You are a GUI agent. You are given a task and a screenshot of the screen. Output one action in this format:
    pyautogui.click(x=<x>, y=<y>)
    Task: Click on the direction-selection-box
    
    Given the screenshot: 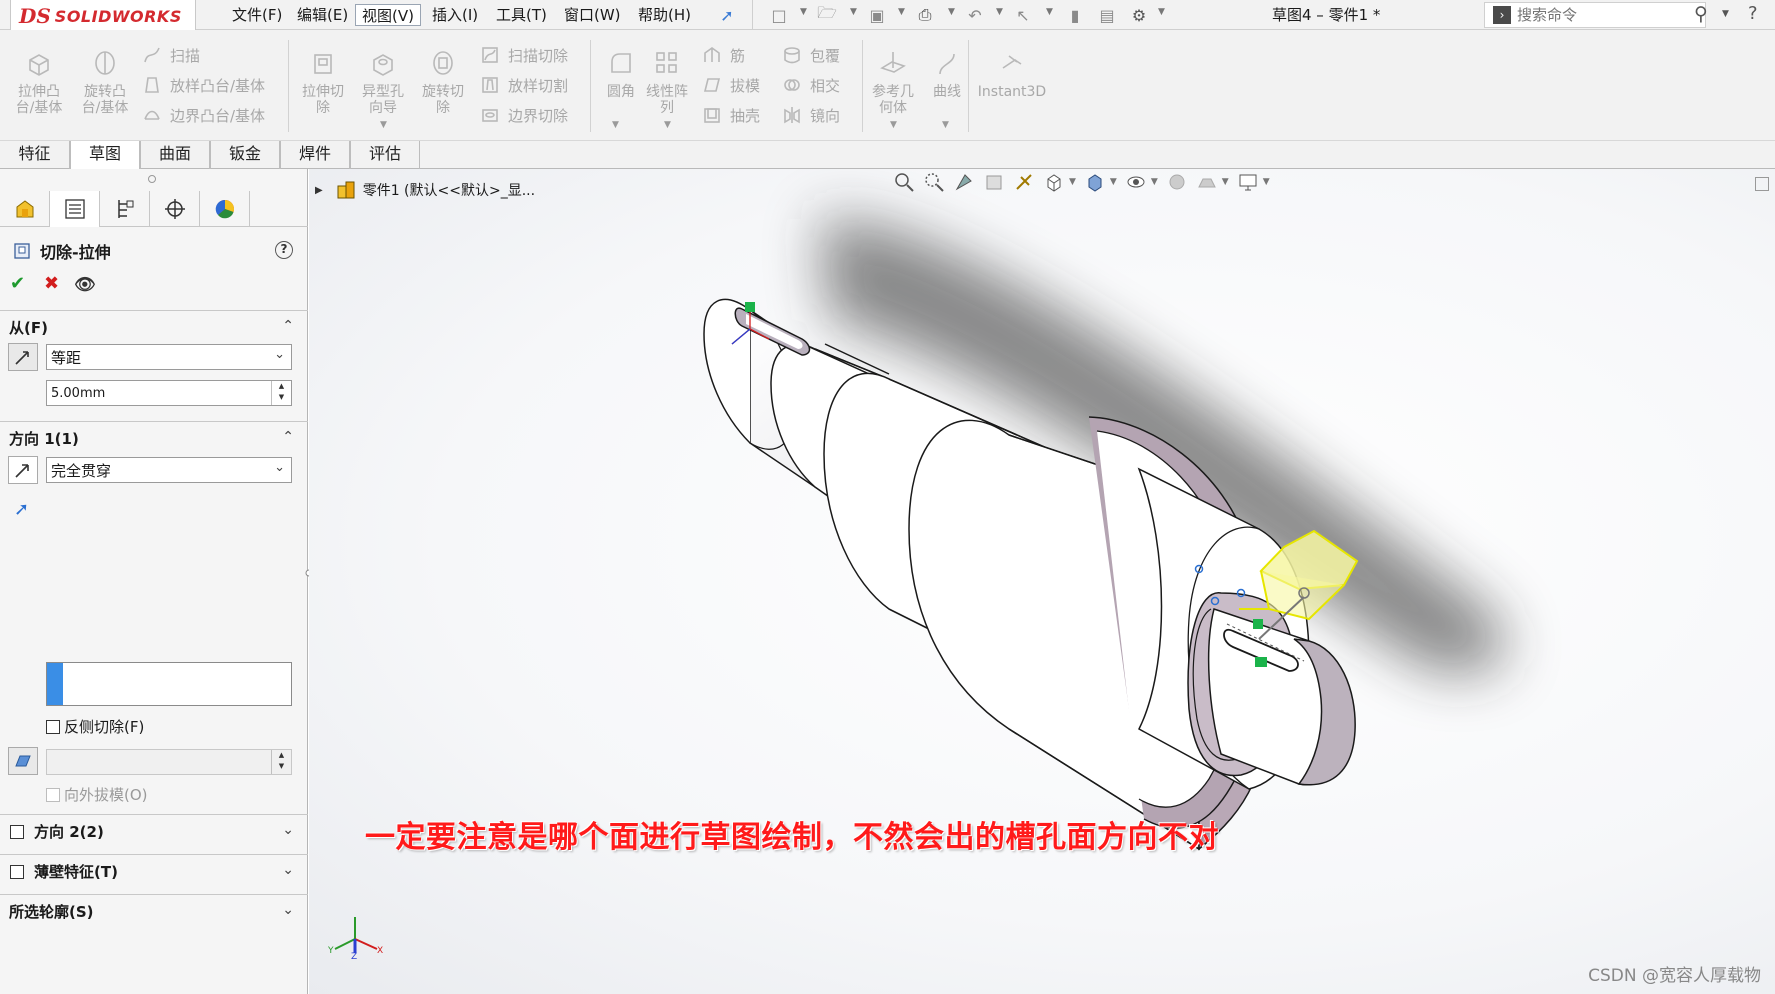 What is the action you would take?
    pyautogui.click(x=169, y=684)
    